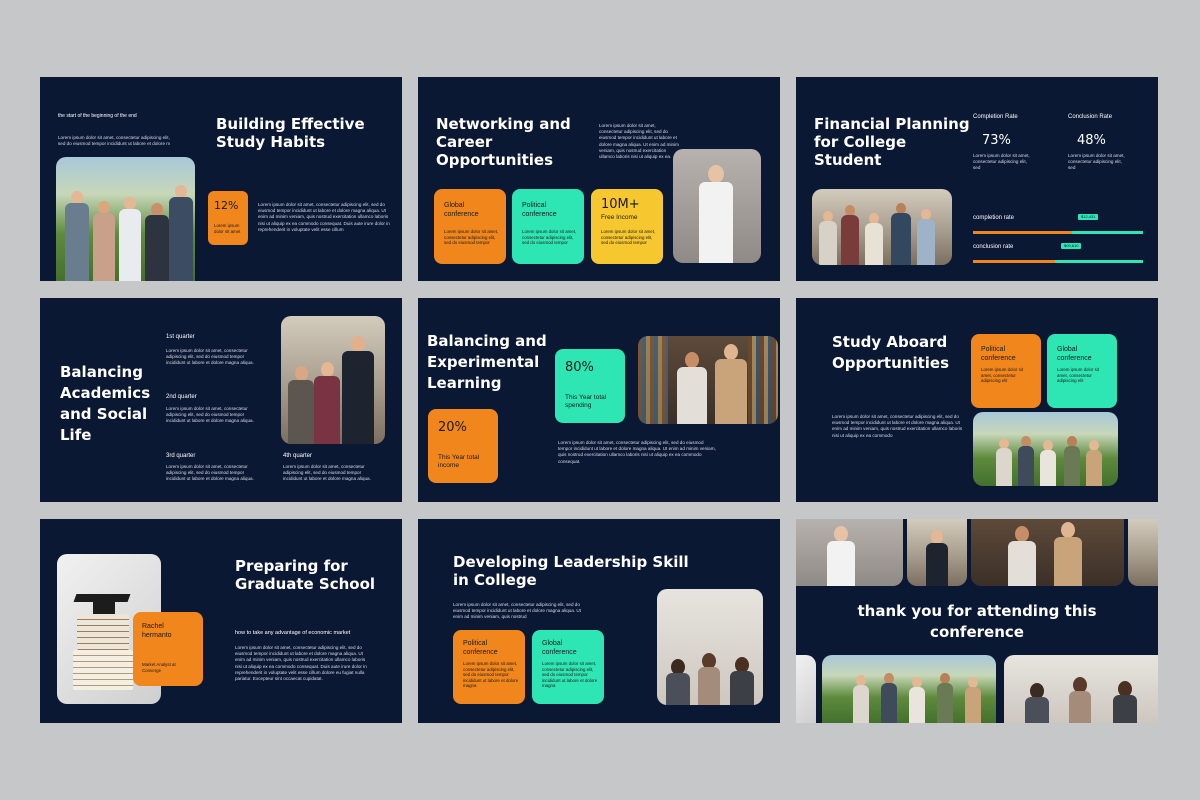 This screenshot has width=1200, height=800. What do you see at coordinates (993, 247) in the screenshot?
I see `conclusion-bar-label: conclusion rate` at bounding box center [993, 247].